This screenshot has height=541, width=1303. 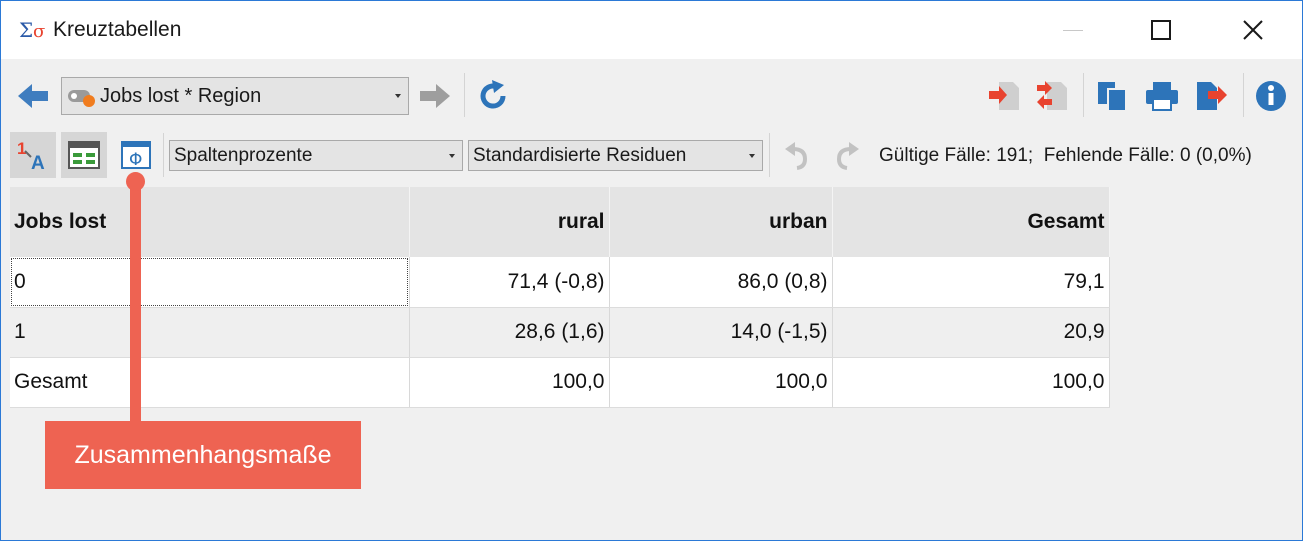 I want to click on display-numbers-toggle: 1 A, so click(x=33, y=155).